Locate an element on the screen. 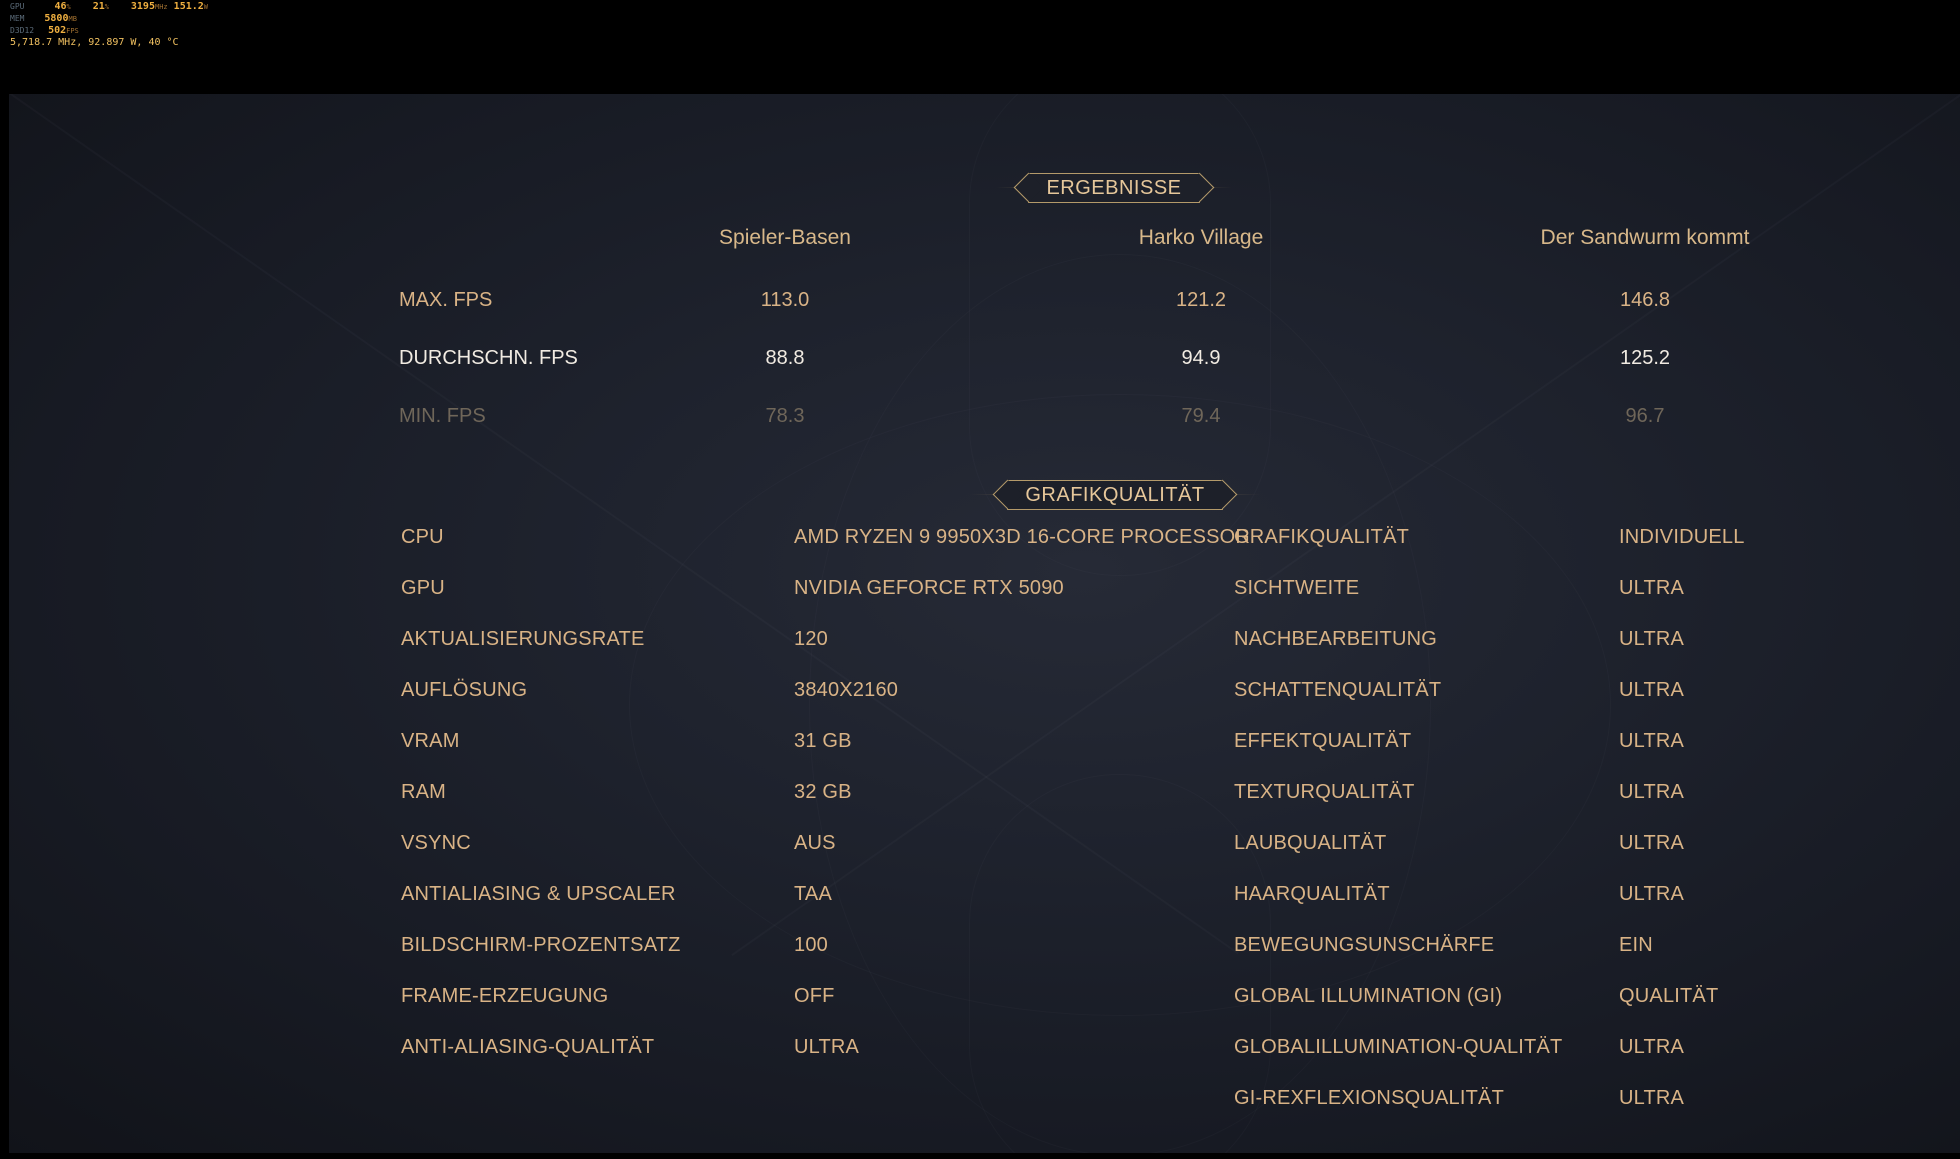 The image size is (1960, 1159). spec-label-gpu: GPU is located at coordinates (423, 588).